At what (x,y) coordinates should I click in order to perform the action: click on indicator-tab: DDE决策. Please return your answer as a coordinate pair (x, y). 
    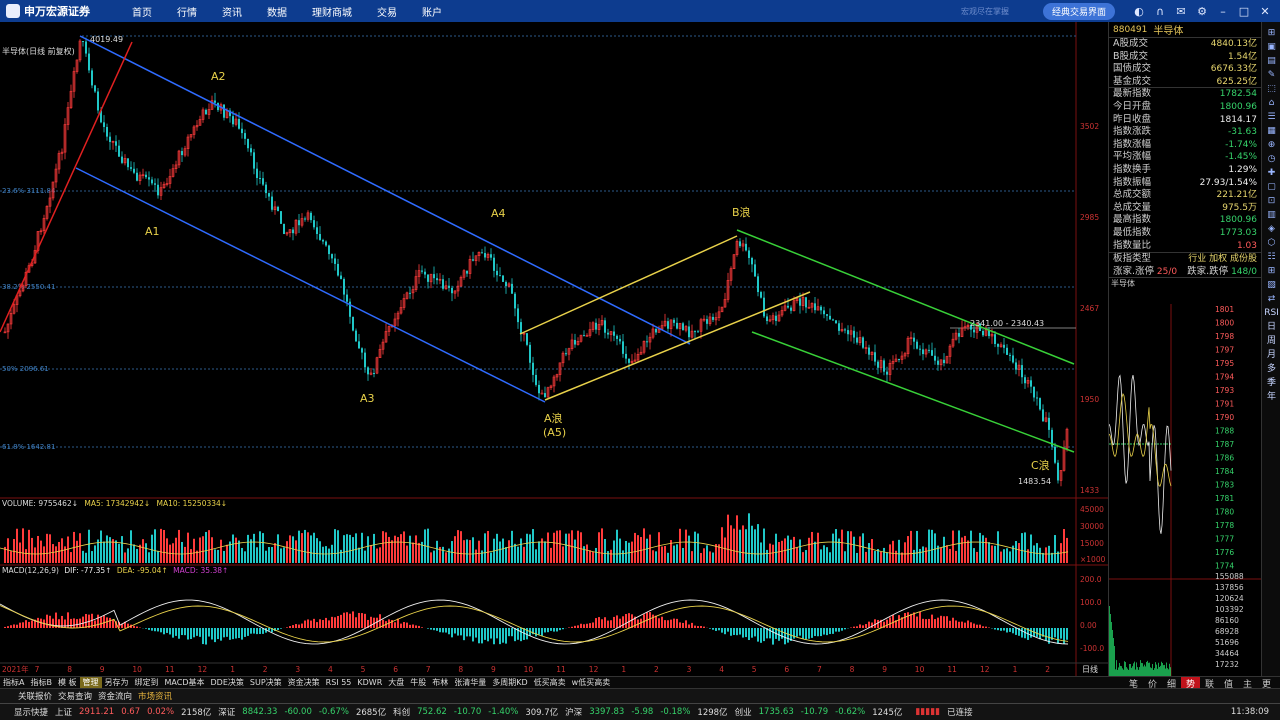
    Looking at the image, I should click on (227, 682).